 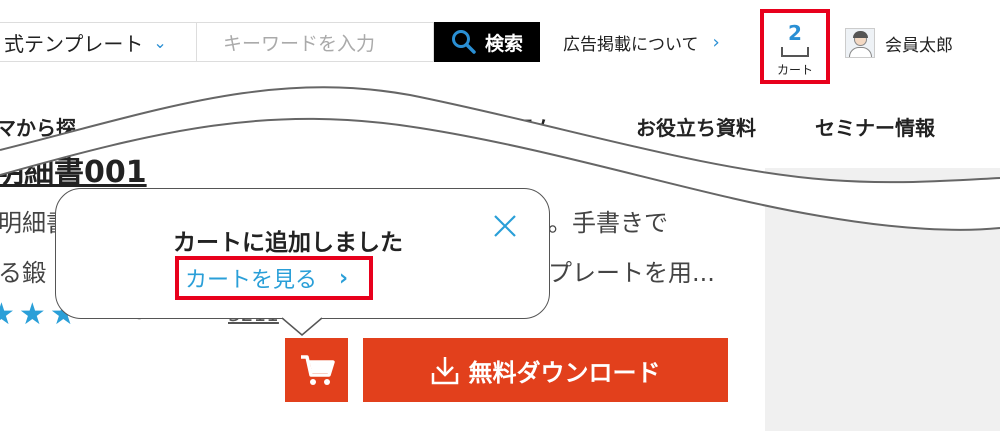 I want to click on close-icon, so click(x=505, y=226).